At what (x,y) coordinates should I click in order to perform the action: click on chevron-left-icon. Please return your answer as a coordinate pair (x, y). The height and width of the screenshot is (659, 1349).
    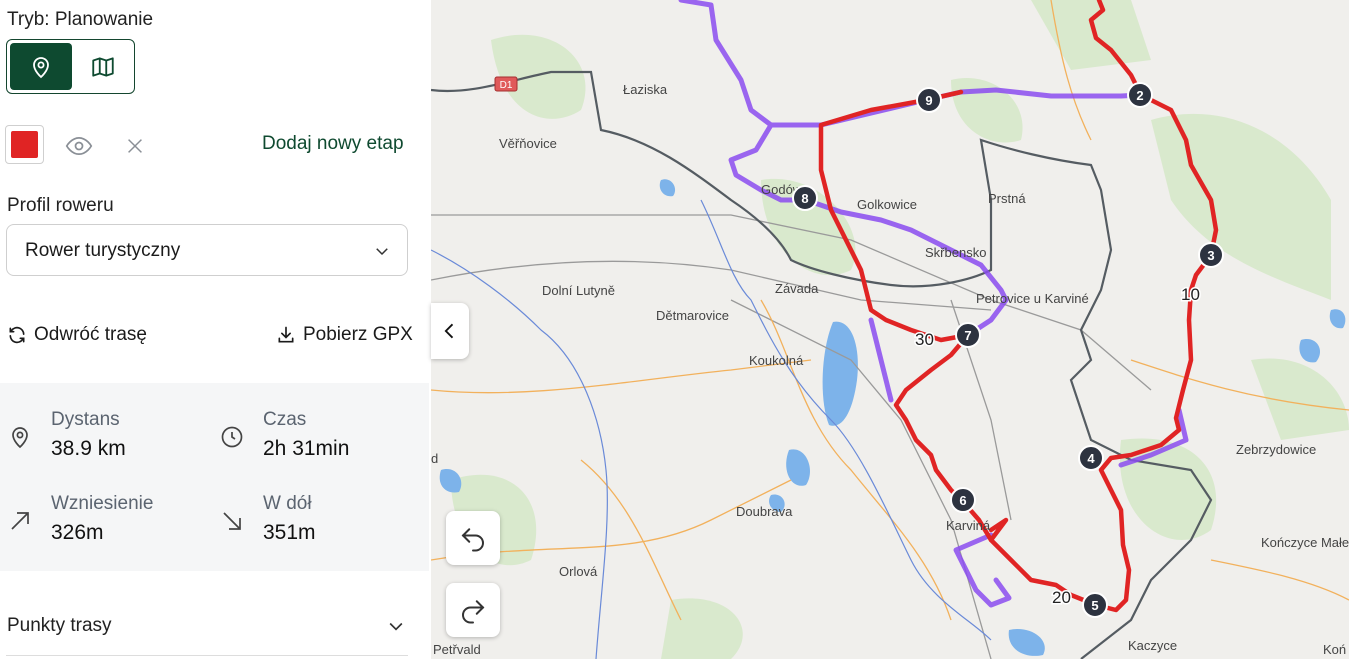
    Looking at the image, I should click on (449, 331).